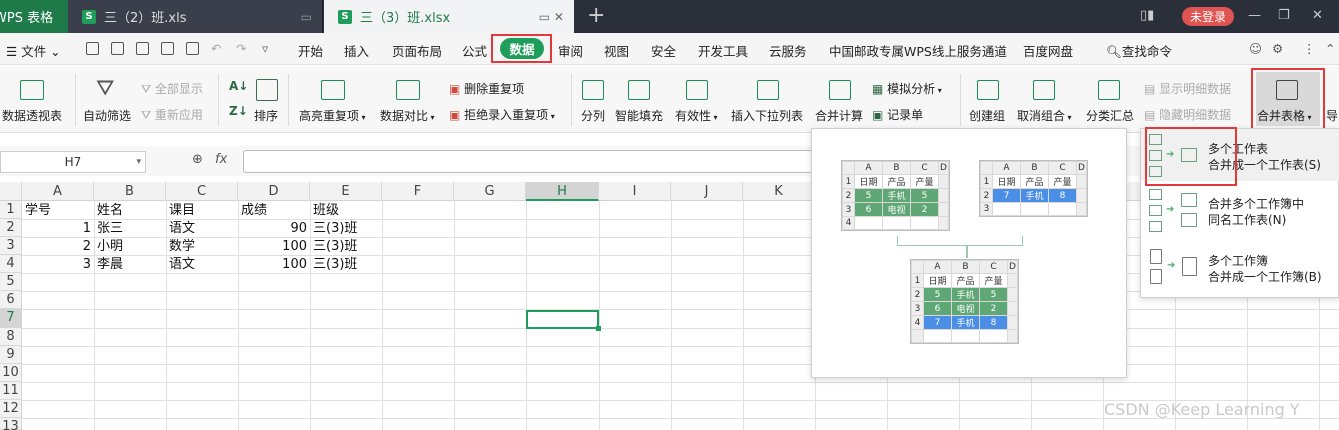 The width and height of the screenshot is (1339, 430). I want to click on insert-dropdown-list-button: 插入下拉列表, so click(767, 115).